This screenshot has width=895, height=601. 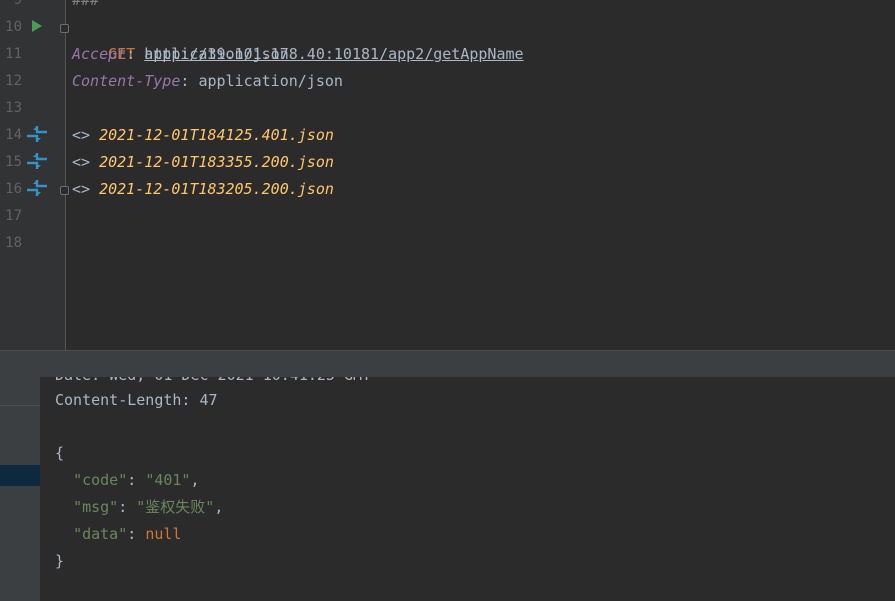 What do you see at coordinates (37, 26) in the screenshot?
I see `run-request-icon` at bounding box center [37, 26].